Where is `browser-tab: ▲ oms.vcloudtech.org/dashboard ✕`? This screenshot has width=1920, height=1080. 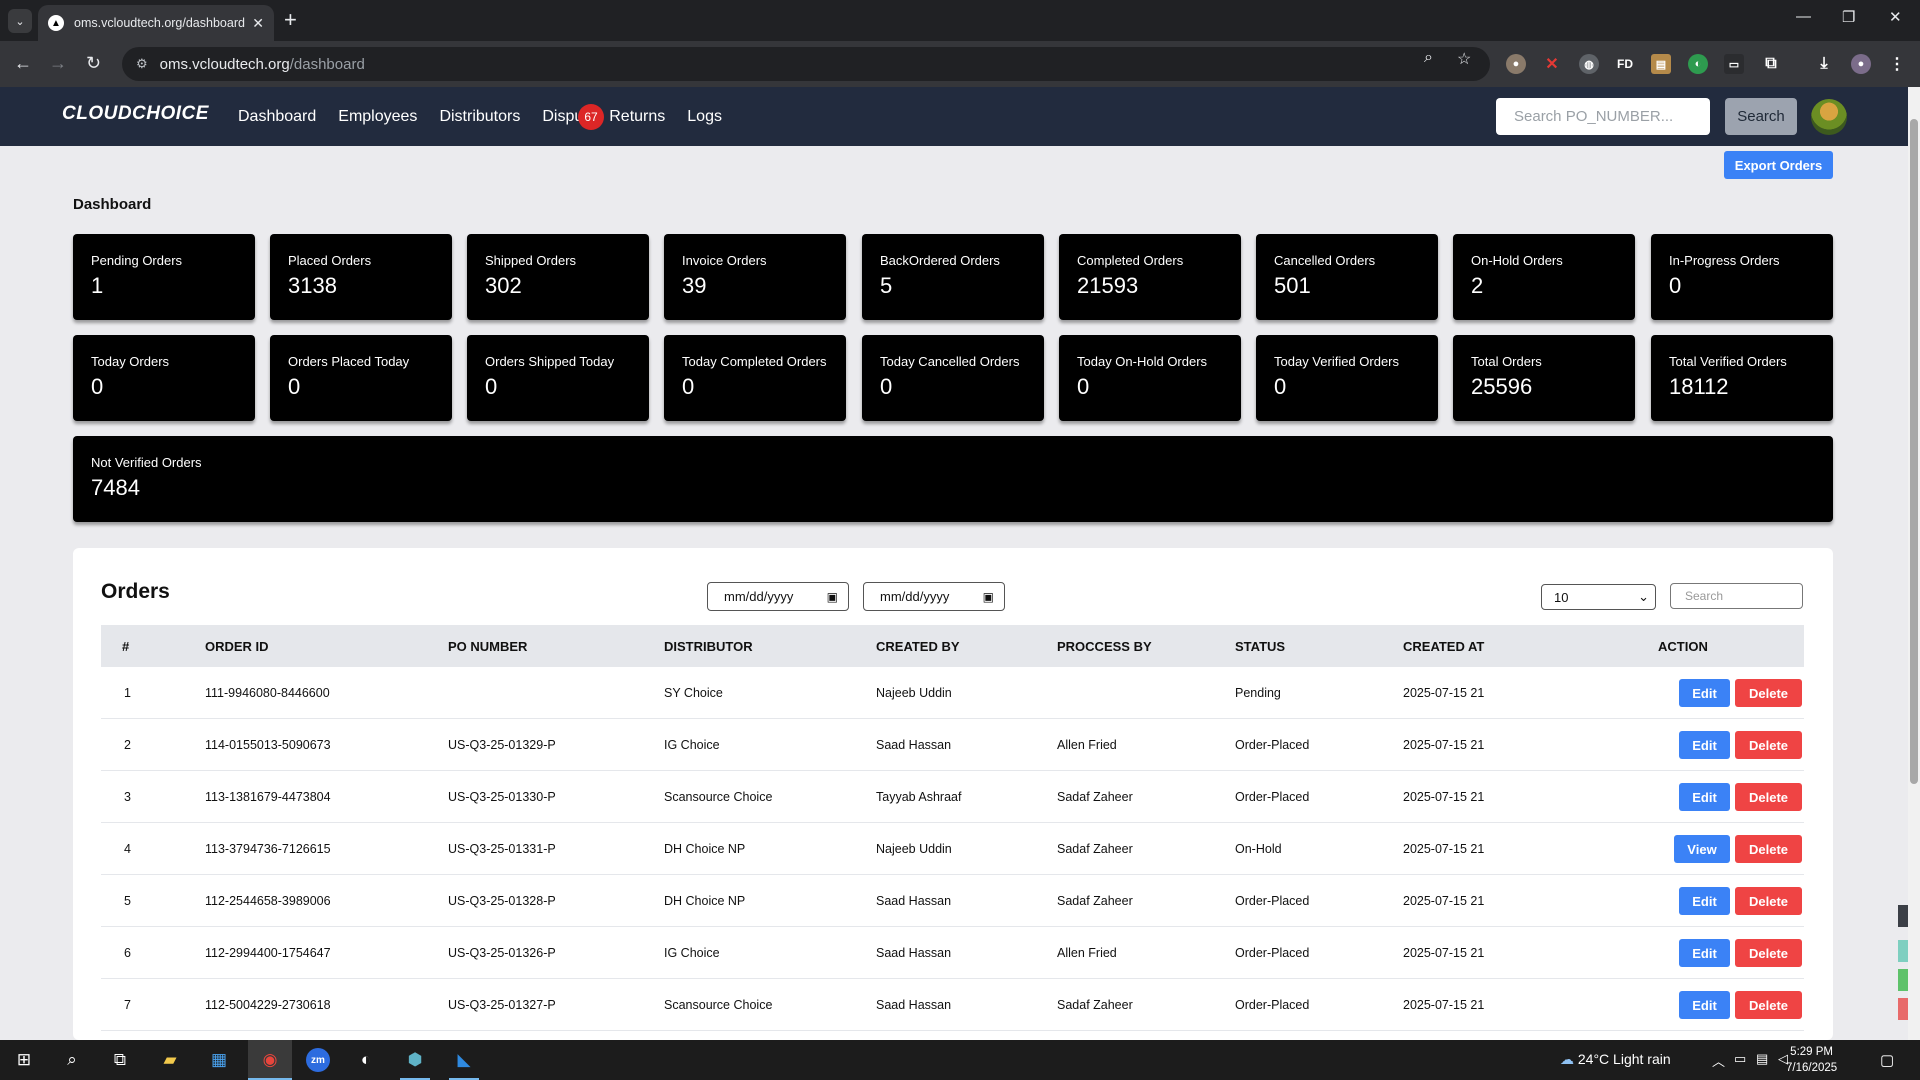
browser-tab: ▲ oms.vcloudtech.org/dashboard ✕ is located at coordinates (156, 23).